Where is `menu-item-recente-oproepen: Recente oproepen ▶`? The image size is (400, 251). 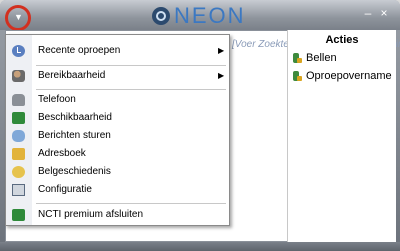 menu-item-recente-oproepen: Recente oproepen ▶ is located at coordinates (117, 51).